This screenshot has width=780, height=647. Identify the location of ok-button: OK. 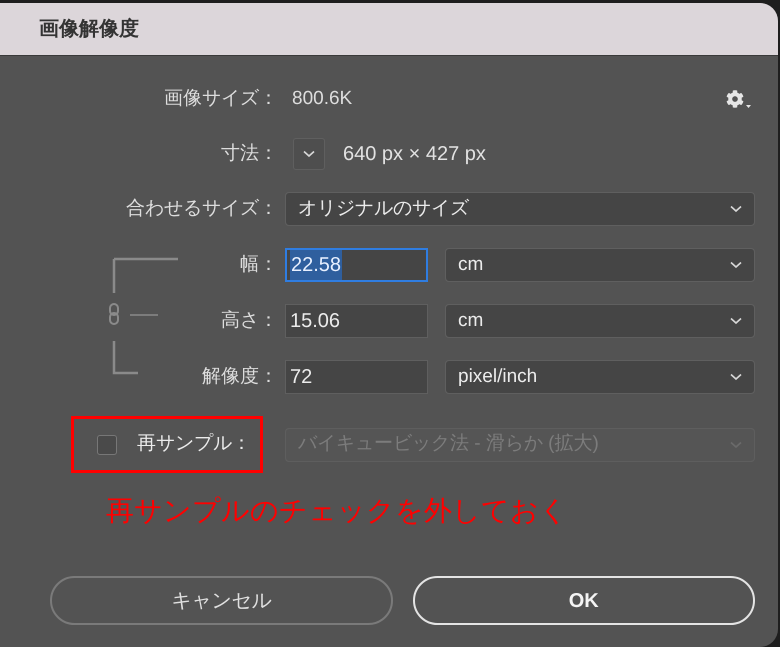
(583, 600).